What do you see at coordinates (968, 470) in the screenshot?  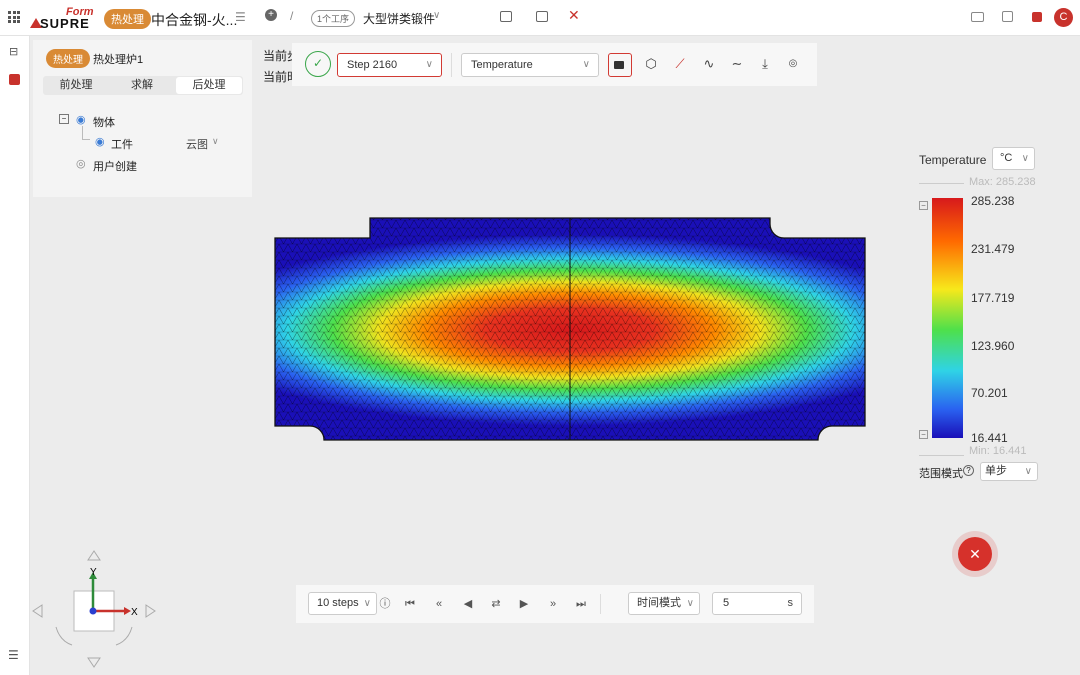 I see `help-icon: ?` at bounding box center [968, 470].